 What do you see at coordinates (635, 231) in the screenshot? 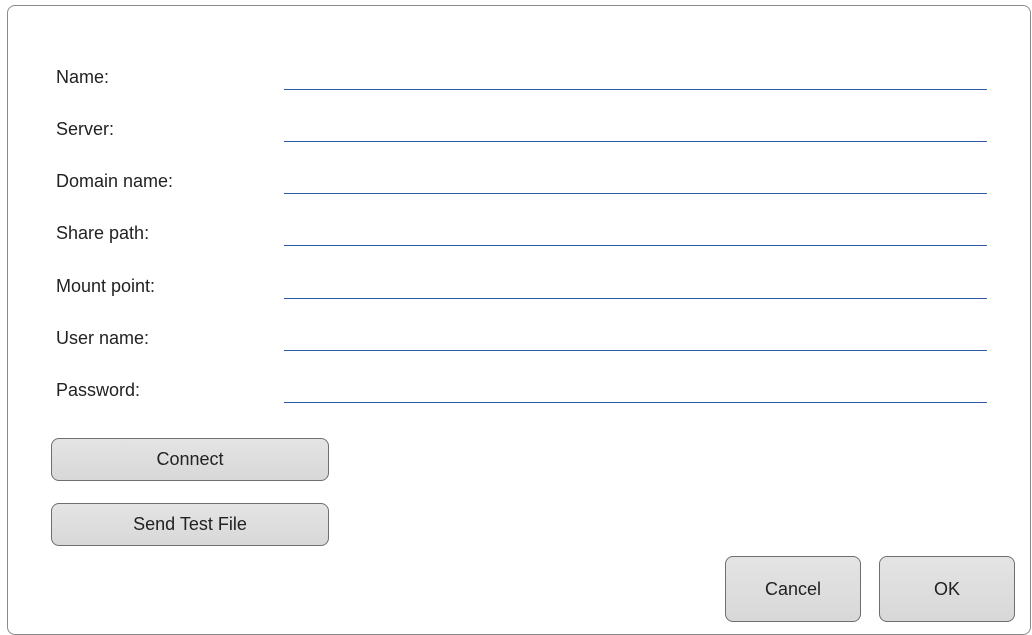
I see `share-path-input` at bounding box center [635, 231].